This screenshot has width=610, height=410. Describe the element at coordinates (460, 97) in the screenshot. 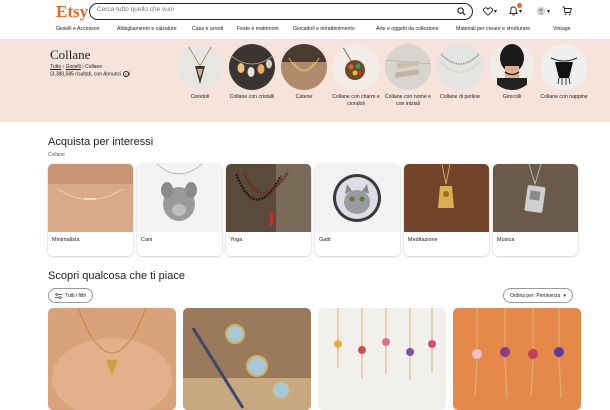

I see `subcategory-label: Collane di perline` at that location.